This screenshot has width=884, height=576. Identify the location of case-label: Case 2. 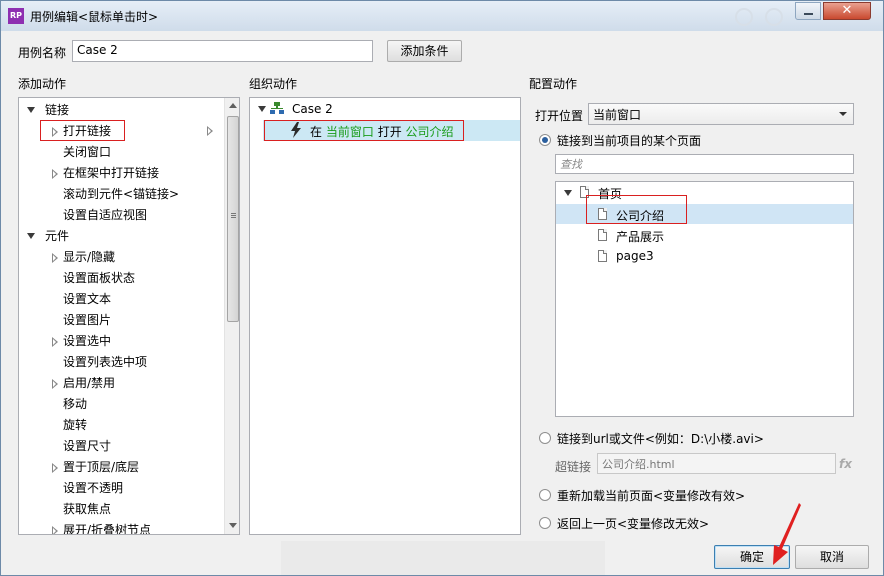
(312, 109).